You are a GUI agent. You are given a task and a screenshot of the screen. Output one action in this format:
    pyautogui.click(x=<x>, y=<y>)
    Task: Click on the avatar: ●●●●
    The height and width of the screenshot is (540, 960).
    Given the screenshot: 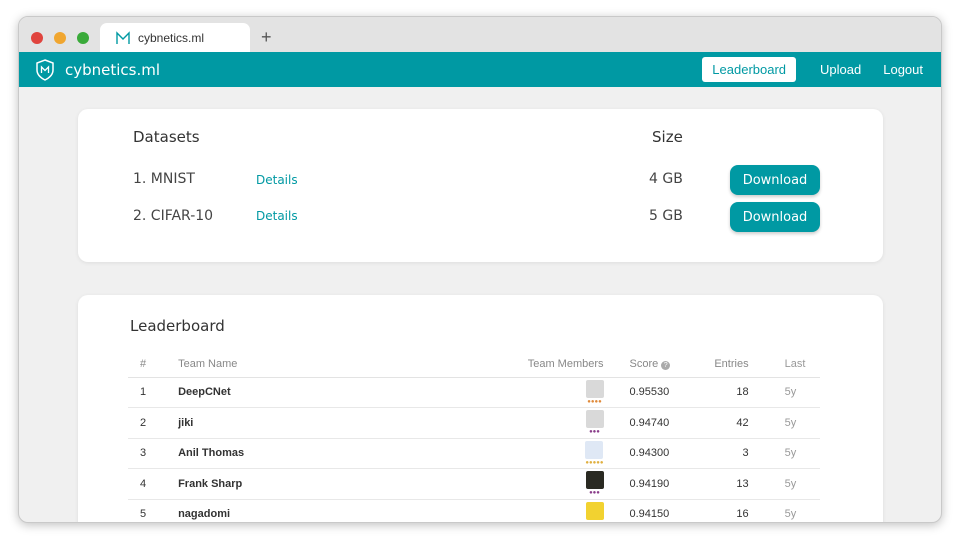 What is the action you would take?
    pyautogui.click(x=594, y=392)
    